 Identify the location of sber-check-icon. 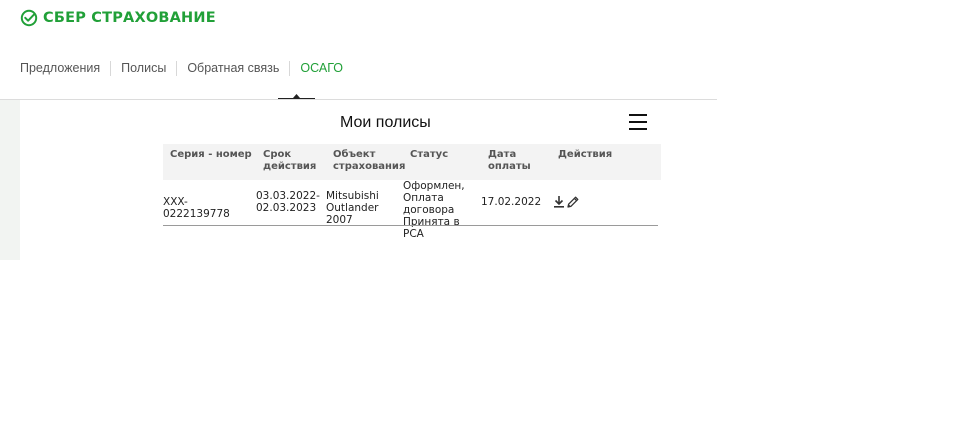
(29, 18).